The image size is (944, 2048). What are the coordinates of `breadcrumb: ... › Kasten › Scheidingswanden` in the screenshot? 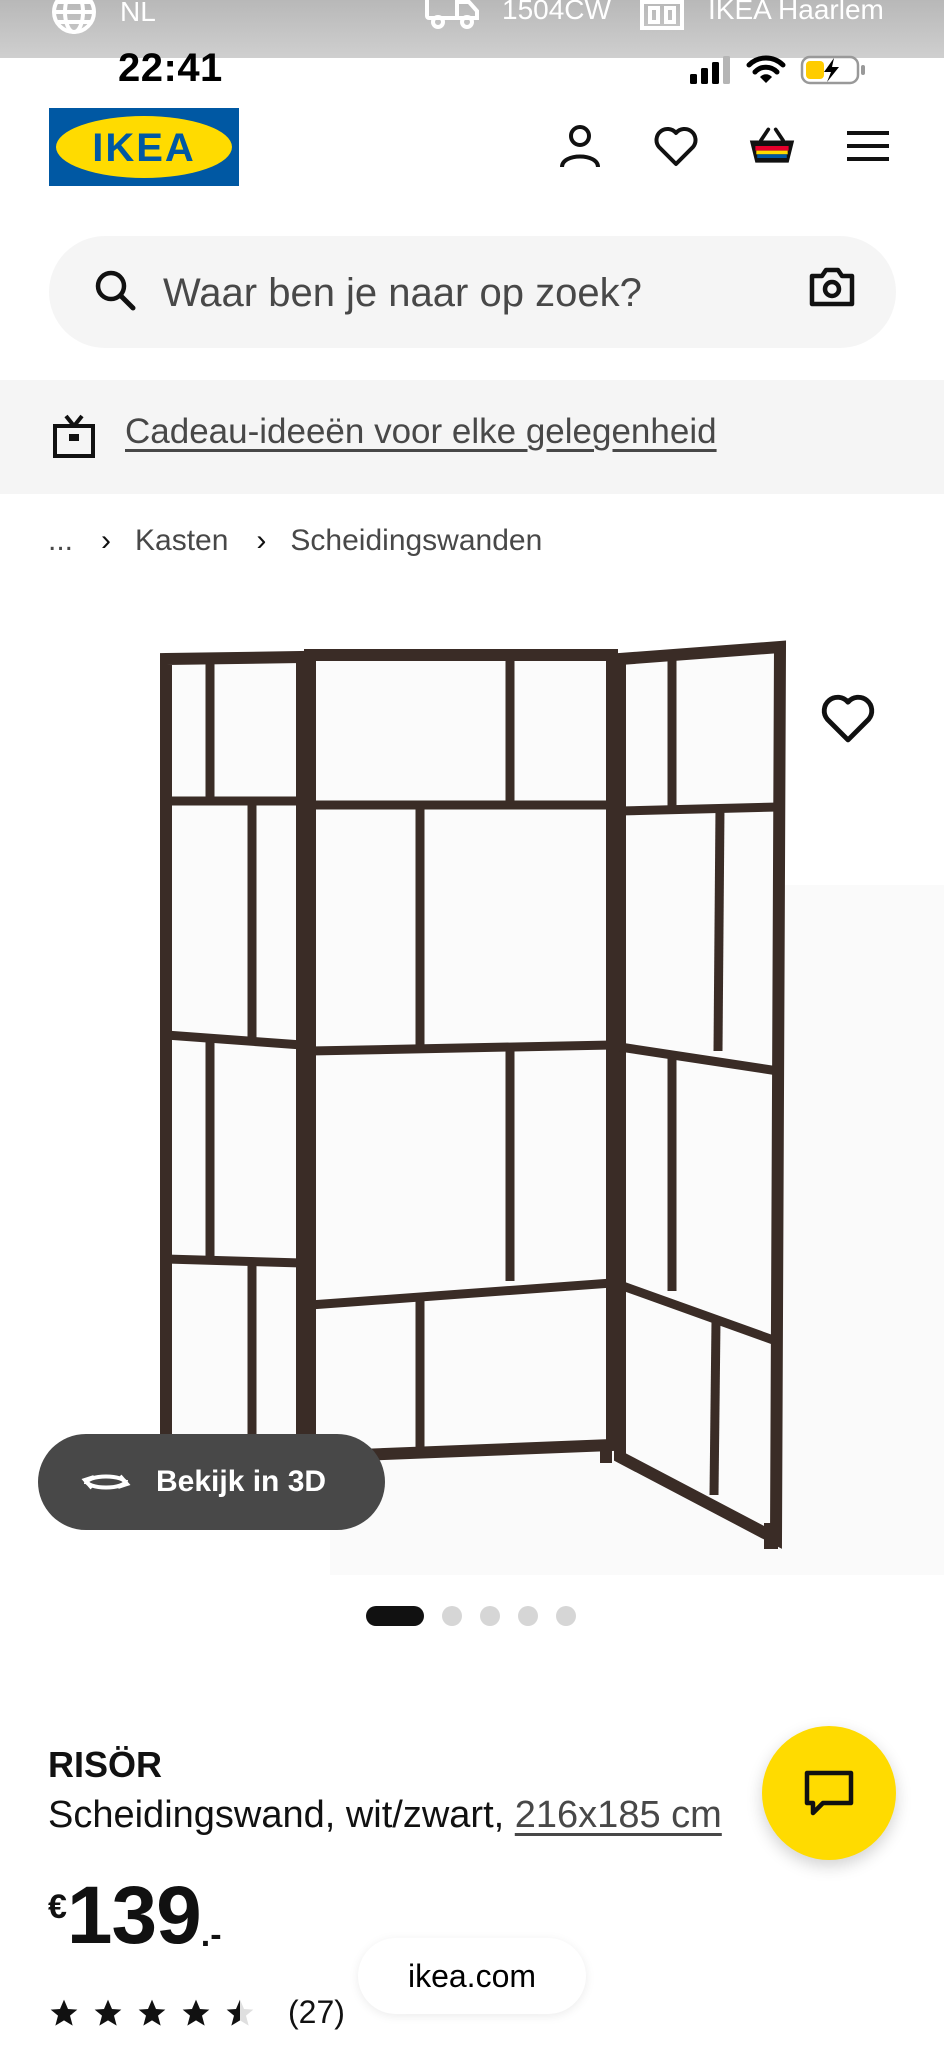 It's located at (295, 541).